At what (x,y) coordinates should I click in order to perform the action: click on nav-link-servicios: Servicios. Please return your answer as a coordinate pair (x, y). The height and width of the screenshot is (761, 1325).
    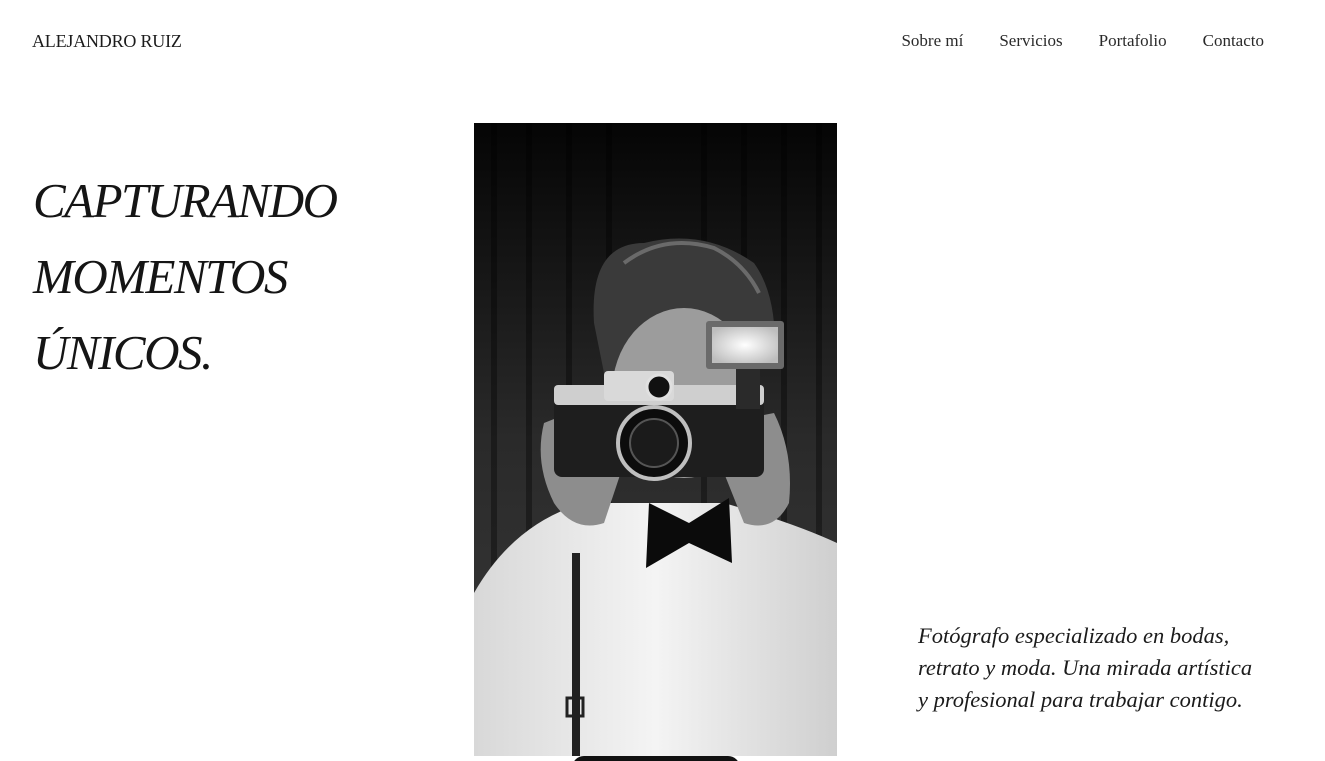
    Looking at the image, I should click on (1030, 41).